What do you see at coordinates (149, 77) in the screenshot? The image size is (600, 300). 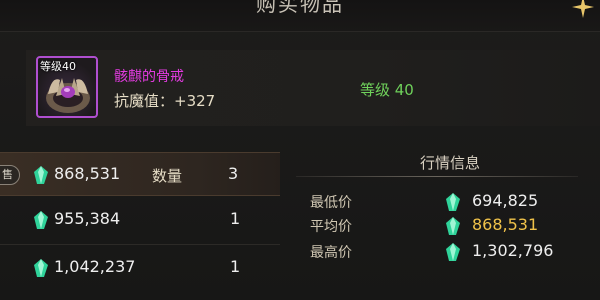 I see `item-name: 骸麒的骨戒` at bounding box center [149, 77].